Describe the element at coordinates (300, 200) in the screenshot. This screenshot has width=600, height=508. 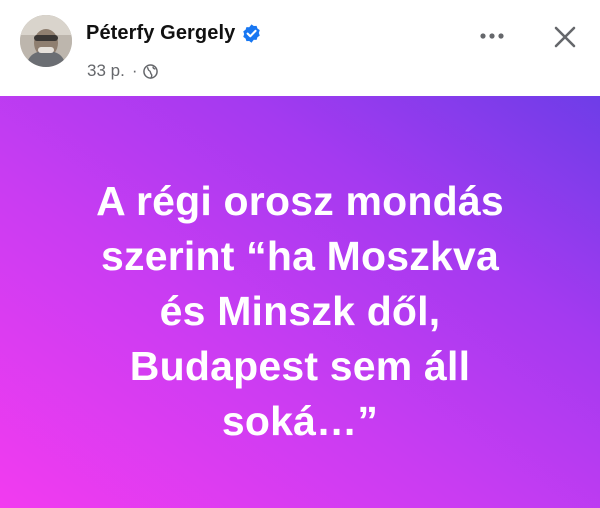
I see `post-text-line: A régi orosz mondás` at that location.